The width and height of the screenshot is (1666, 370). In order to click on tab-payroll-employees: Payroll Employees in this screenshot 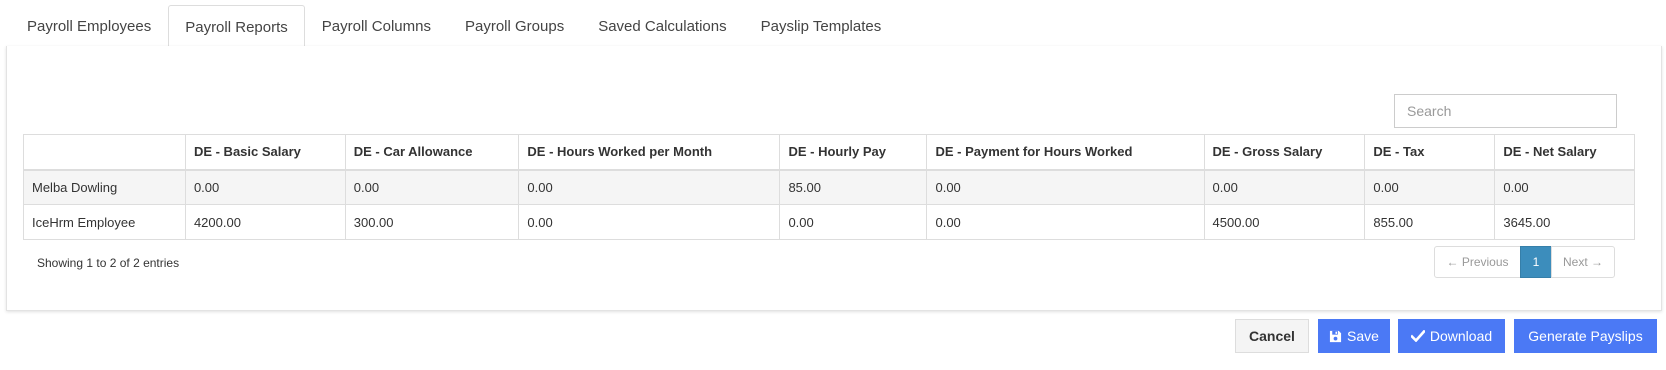, I will do `click(89, 26)`.